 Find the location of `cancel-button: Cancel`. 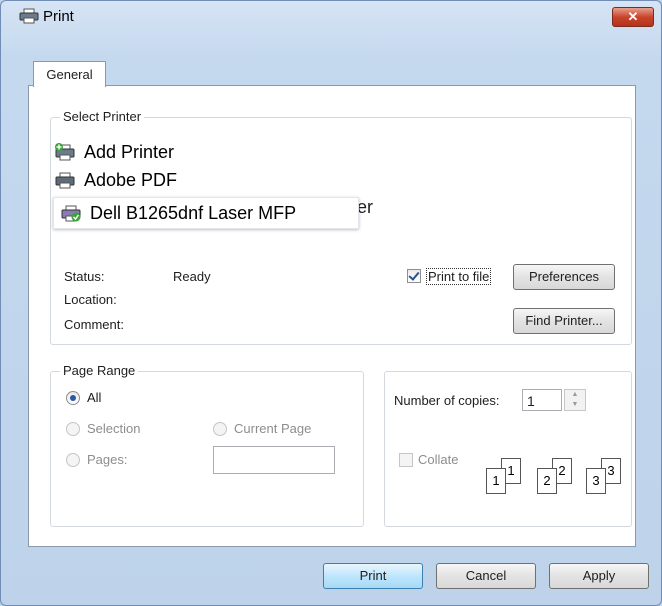

cancel-button: Cancel is located at coordinates (486, 576).